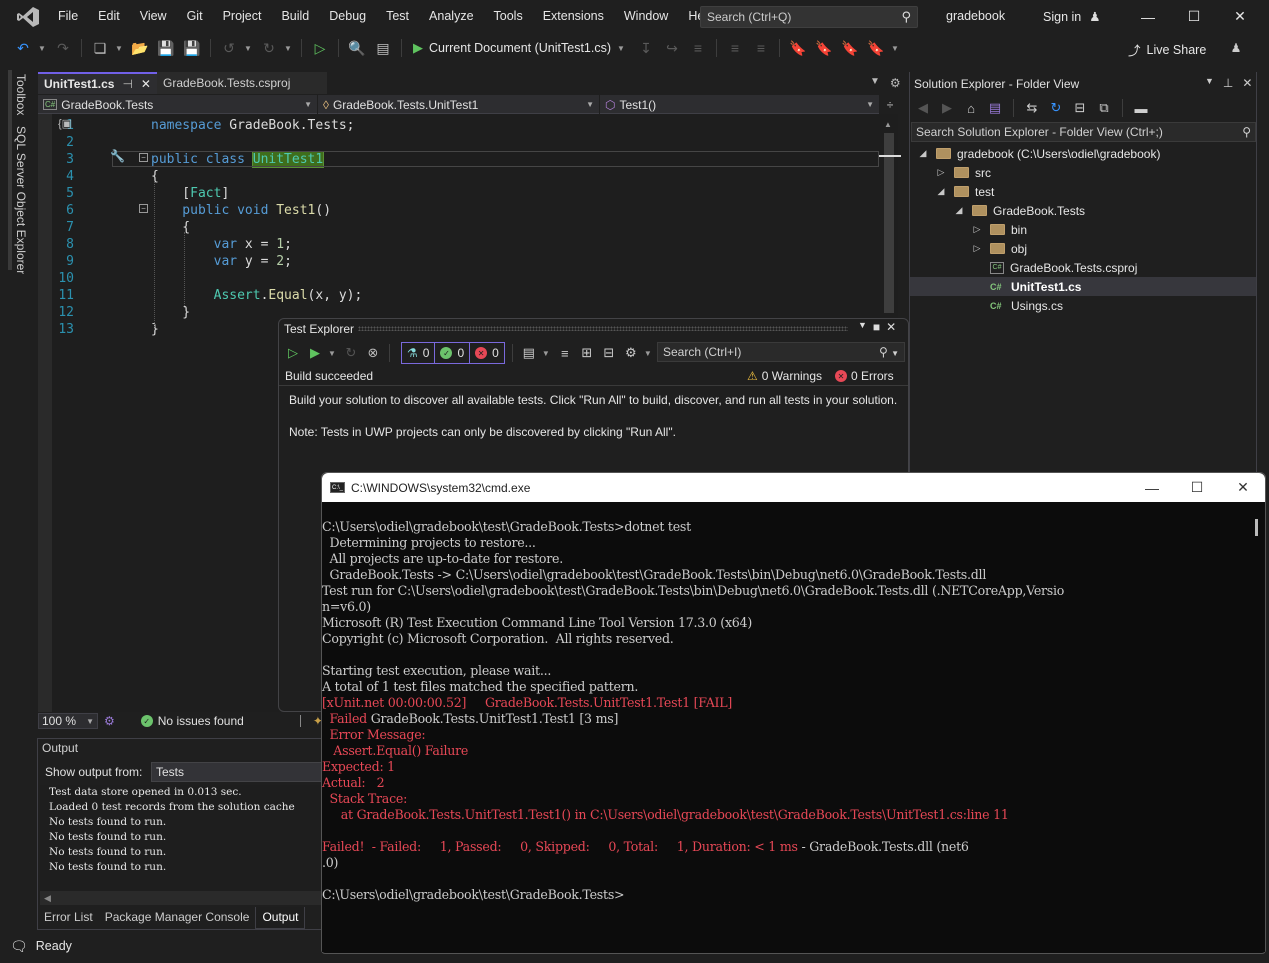 The width and height of the screenshot is (1269, 963). Describe the element at coordinates (793, 487) in the screenshot. I see `cmd-title-bar: C:\_ C:\WINDOWS\system32\cmd.exe` at that location.